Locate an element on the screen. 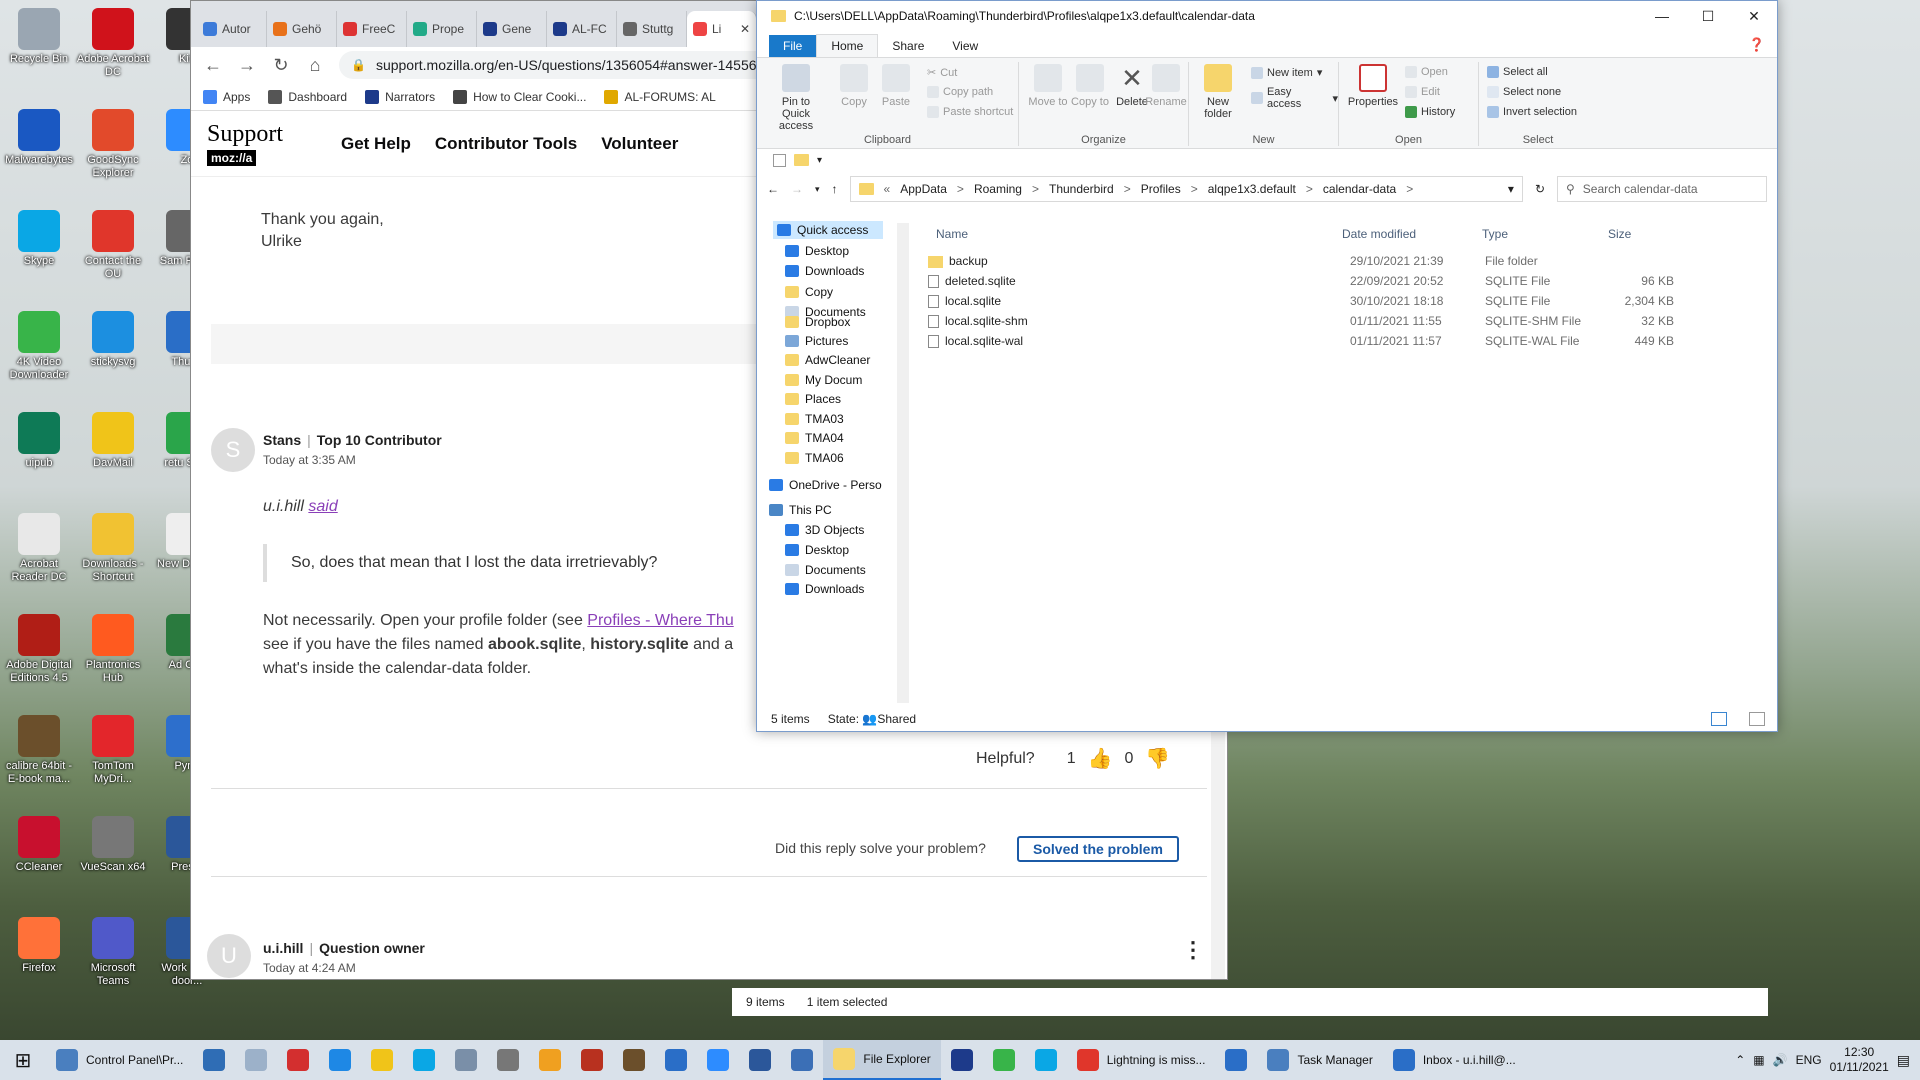 This screenshot has width=1920, height=1080. column-header-date: Date modified is located at coordinates (1379, 234).